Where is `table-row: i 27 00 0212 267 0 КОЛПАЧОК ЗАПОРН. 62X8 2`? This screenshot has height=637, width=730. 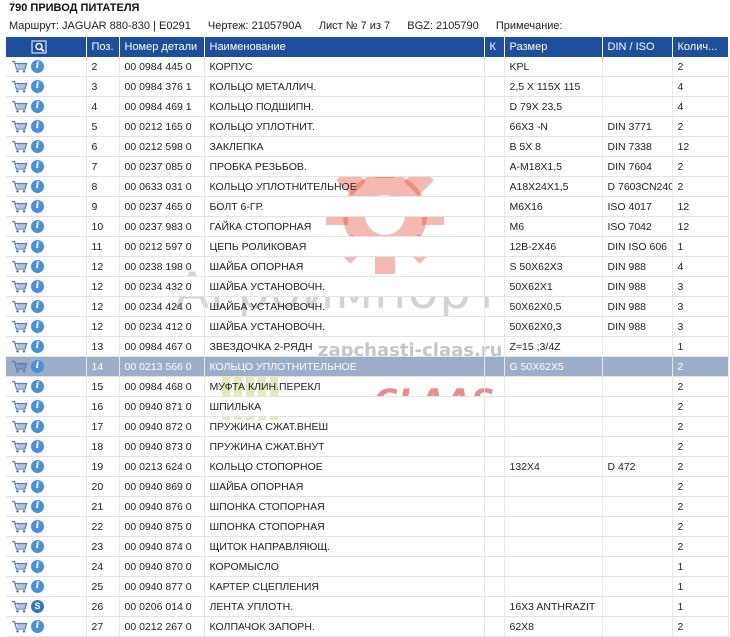 table-row: i 27 00 0212 267 0 КОЛПАЧОК ЗАПОРН. 62X8 2 is located at coordinates (367, 626).